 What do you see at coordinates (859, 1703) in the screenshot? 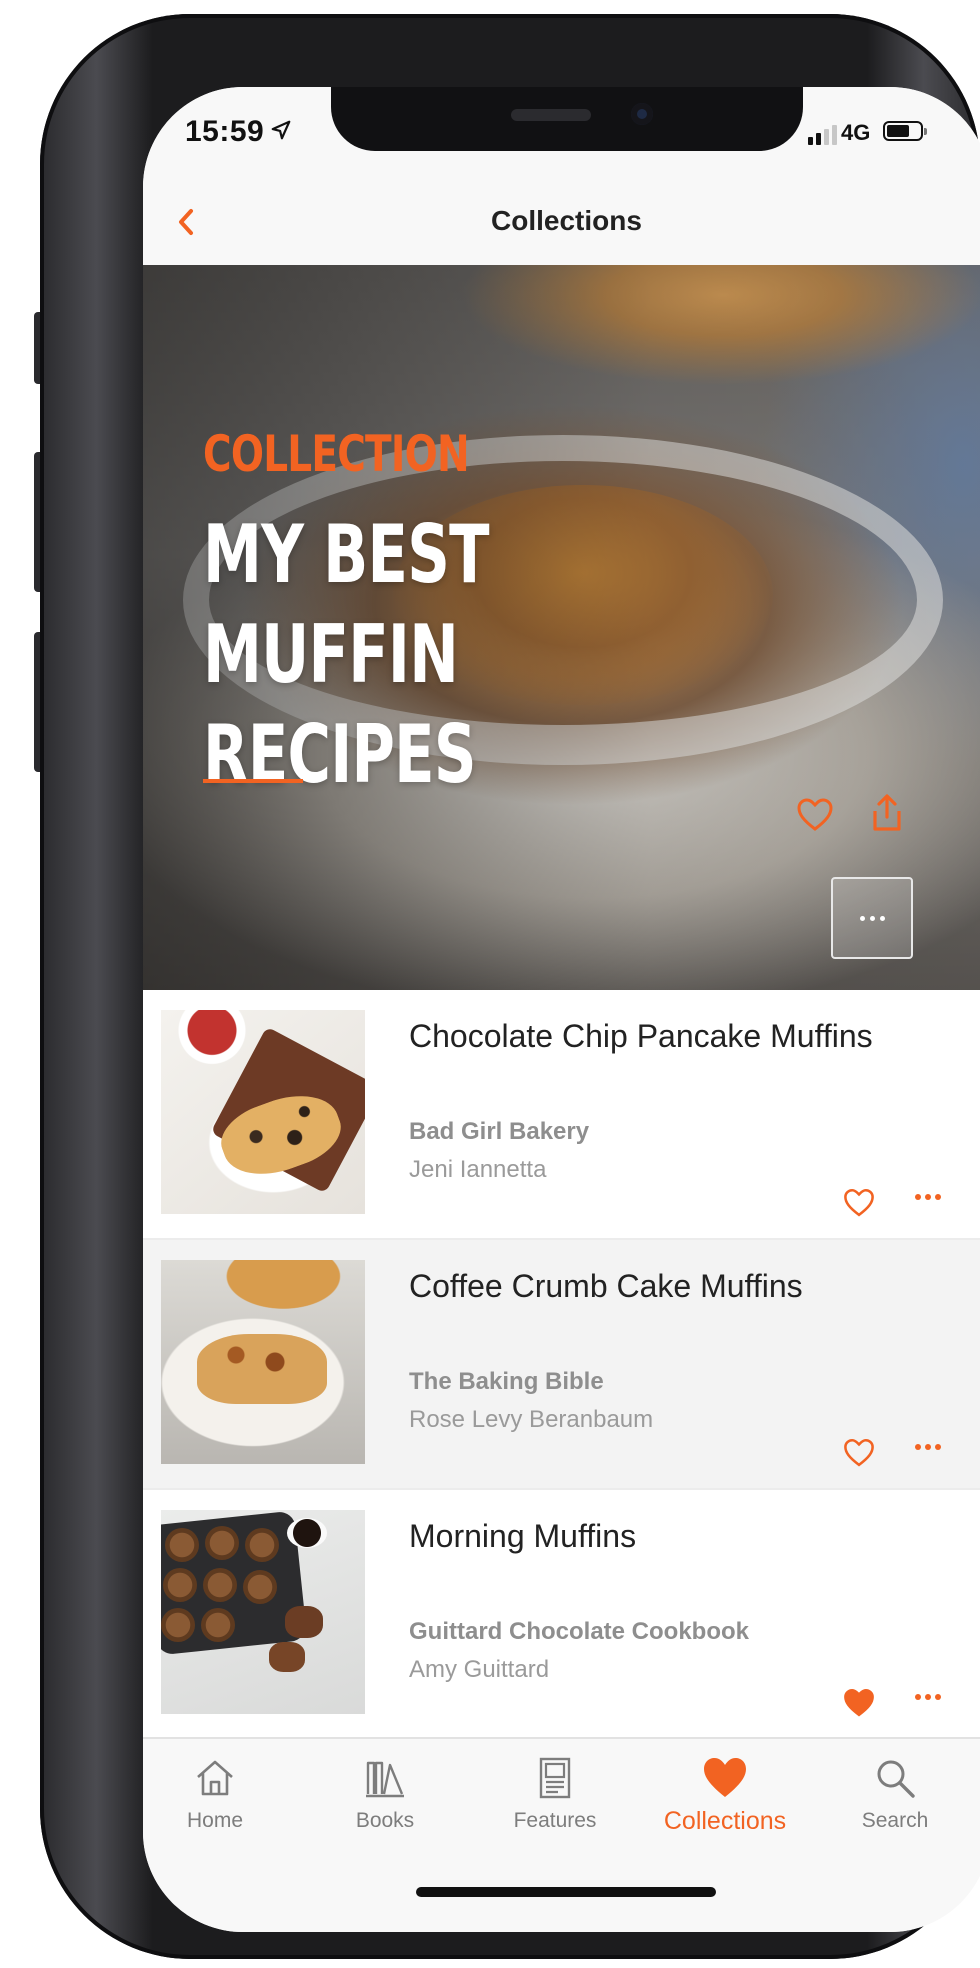
I see `heart-filled-icon` at bounding box center [859, 1703].